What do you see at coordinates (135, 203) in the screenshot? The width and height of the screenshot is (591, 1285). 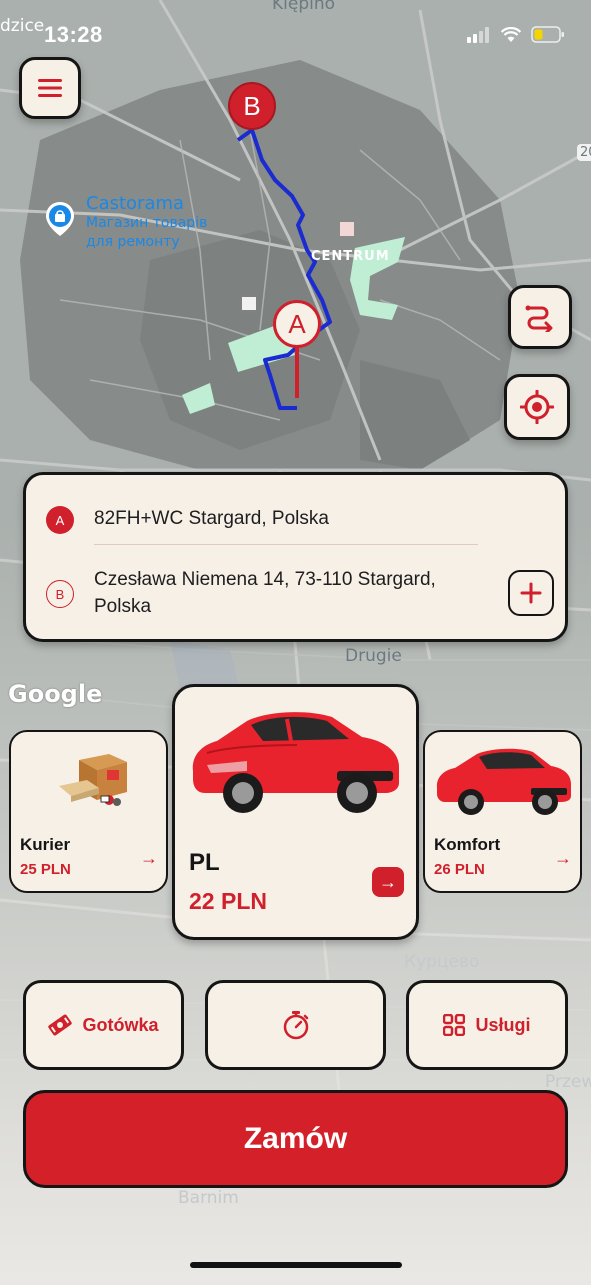 I see `map-label-castorama: Castorama` at bounding box center [135, 203].